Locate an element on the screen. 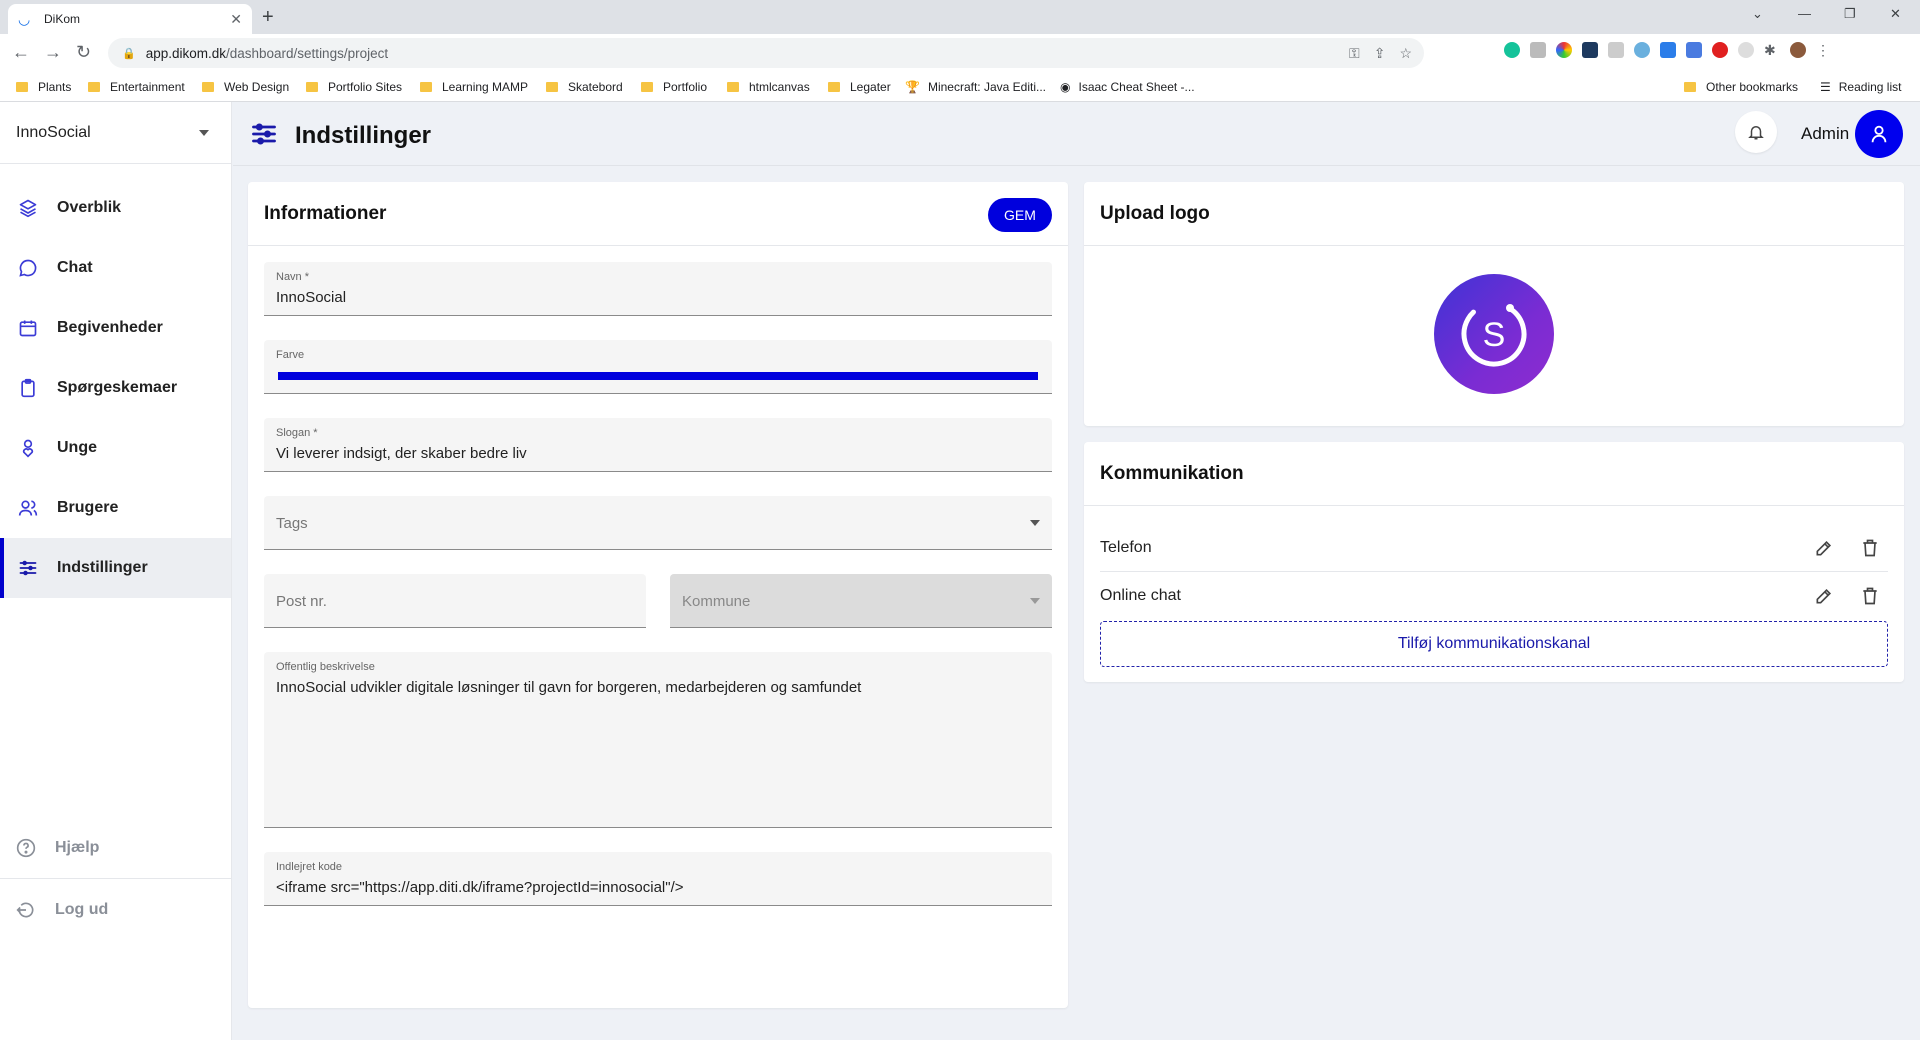  kommune-select: Kommune is located at coordinates (861, 601).